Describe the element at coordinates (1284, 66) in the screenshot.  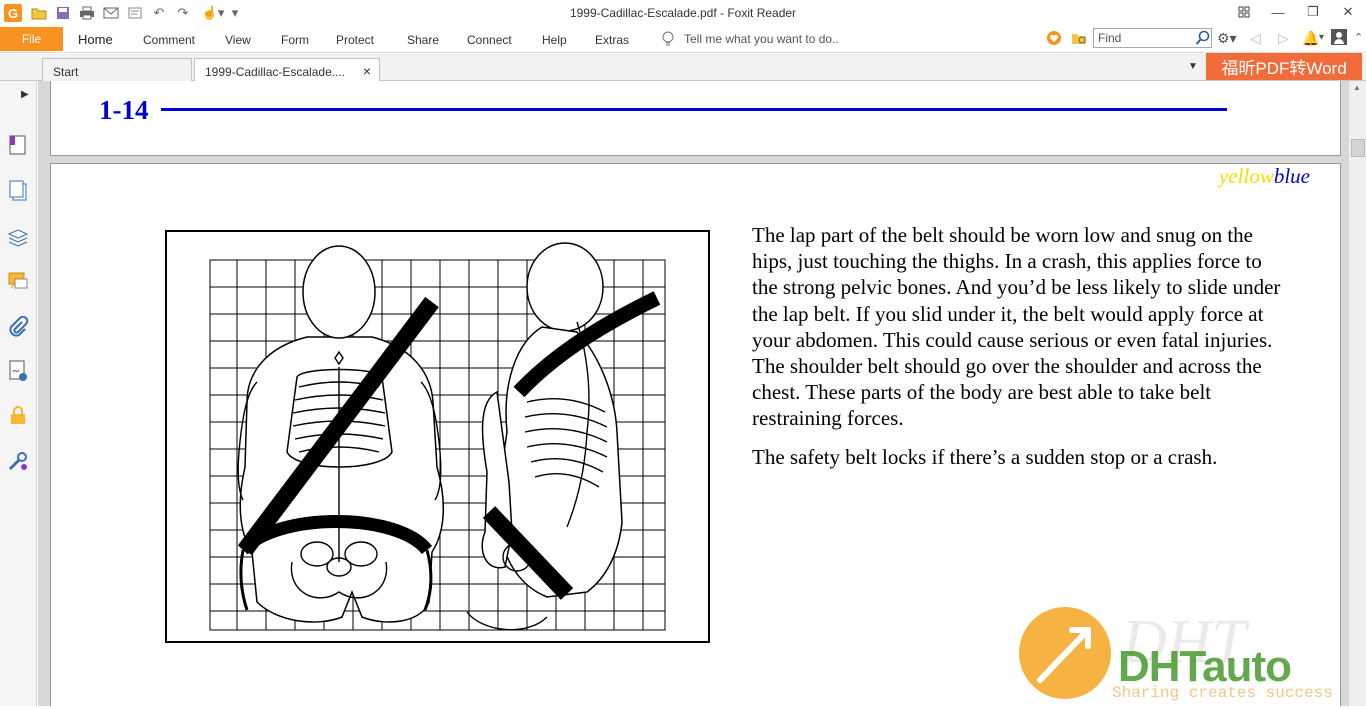
I see `pdf-to-word-promo-button: 福昕PDF转Word` at that location.